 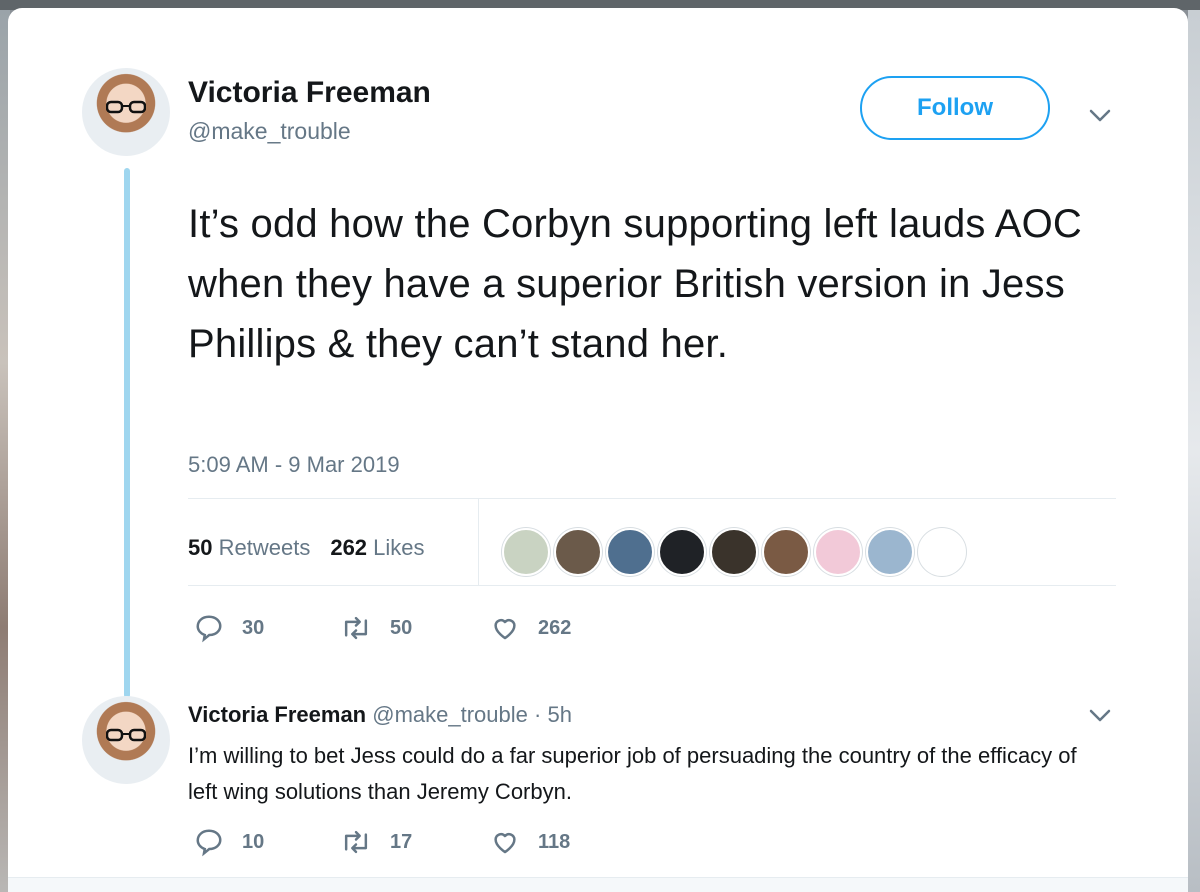 I want to click on likes-label: Likes, so click(x=399, y=547).